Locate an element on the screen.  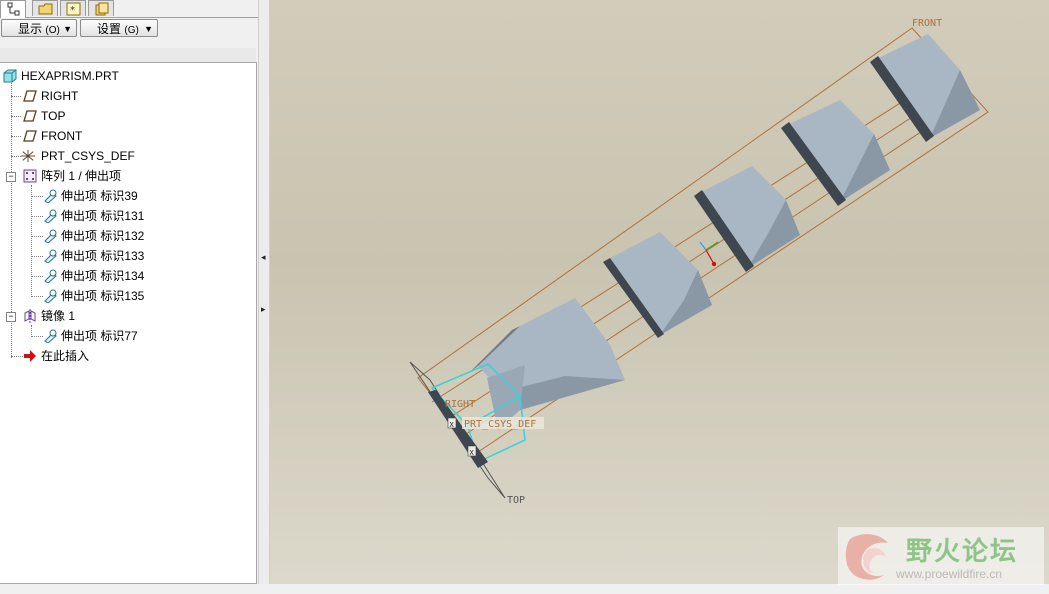
mirror-collapse-toggle: − is located at coordinates (11, 317).